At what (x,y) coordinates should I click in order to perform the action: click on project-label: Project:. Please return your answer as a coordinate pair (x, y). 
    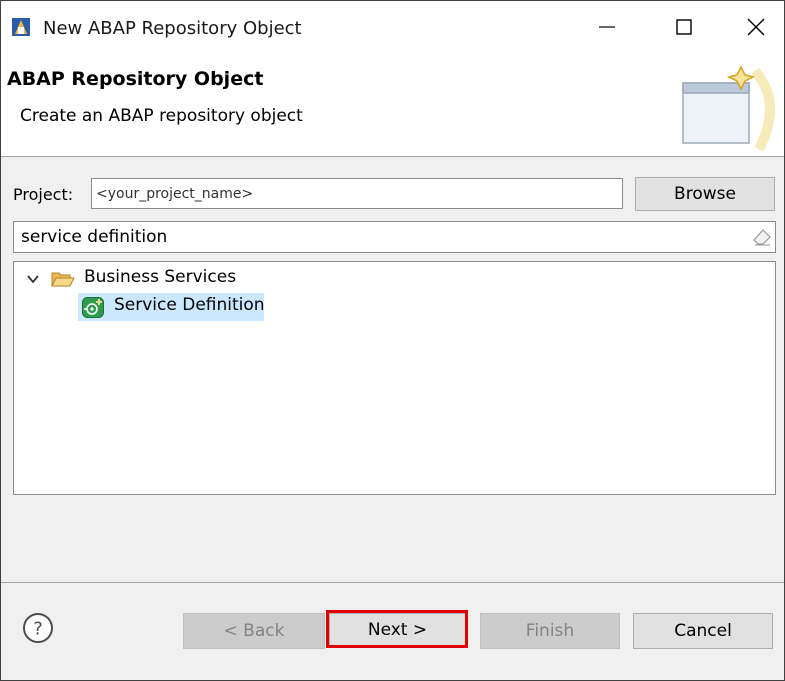
    Looking at the image, I should click on (43, 194).